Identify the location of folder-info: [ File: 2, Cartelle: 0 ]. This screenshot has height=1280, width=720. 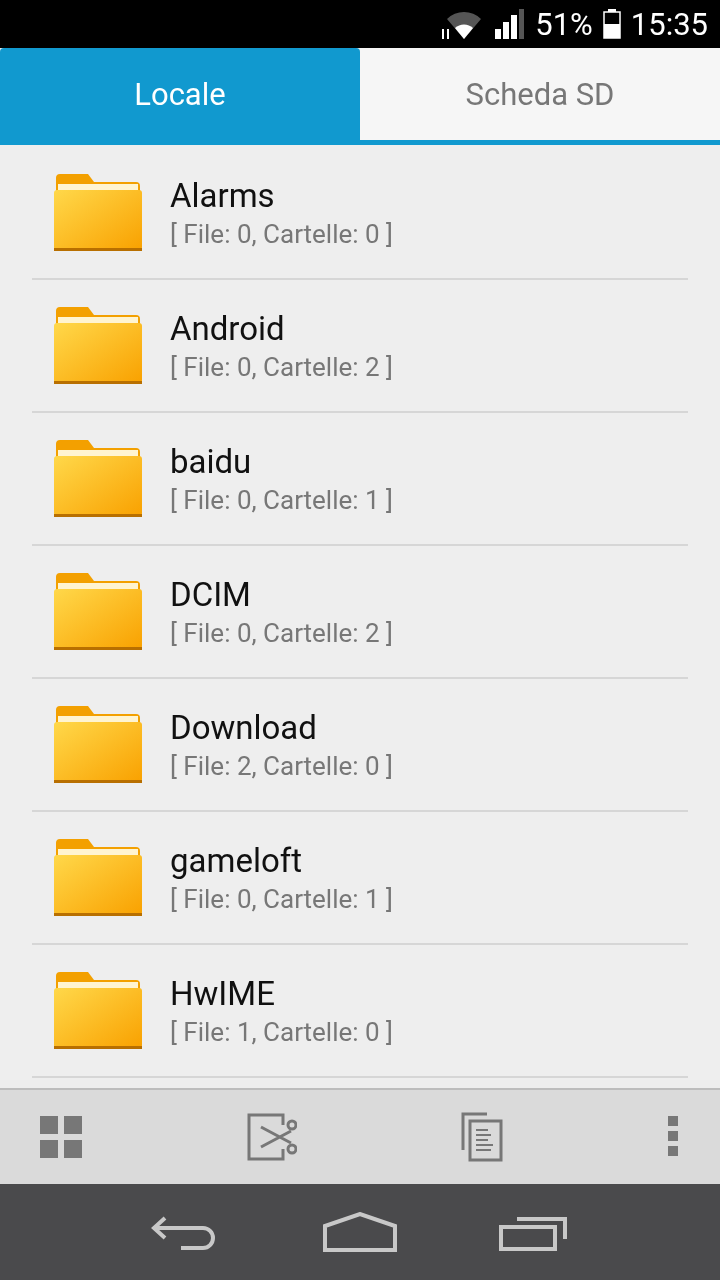
(281, 766).